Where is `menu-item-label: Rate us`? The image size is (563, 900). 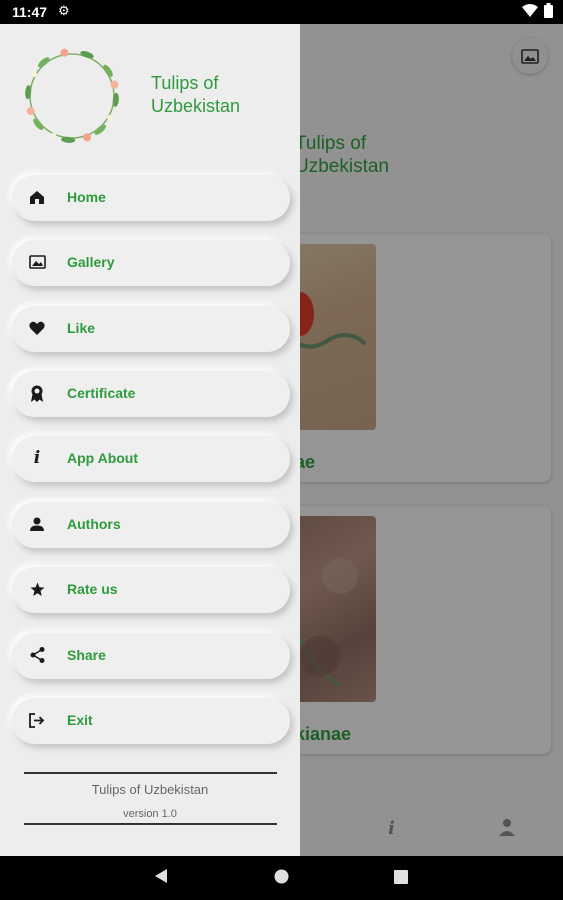
menu-item-label: Rate us is located at coordinates (92, 589).